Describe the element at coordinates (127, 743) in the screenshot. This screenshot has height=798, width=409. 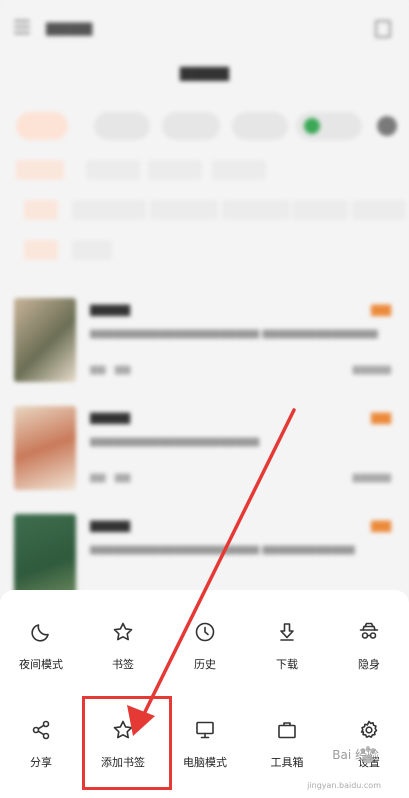
I see `annotation-highlight-box` at that location.